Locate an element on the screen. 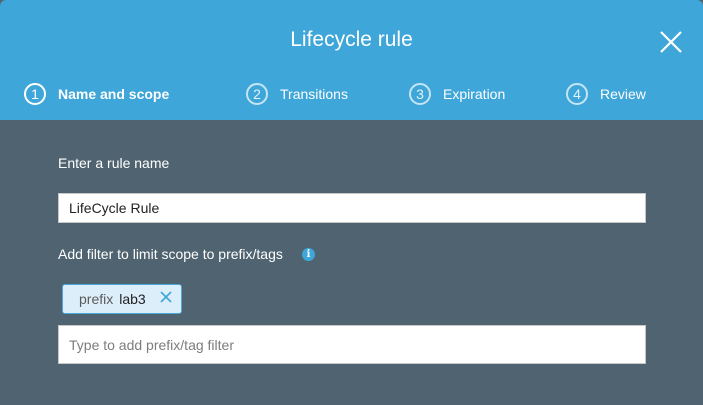 This screenshot has width=703, height=405. filter-label: Add filter to limit scope to prefix/tags is located at coordinates (170, 254).